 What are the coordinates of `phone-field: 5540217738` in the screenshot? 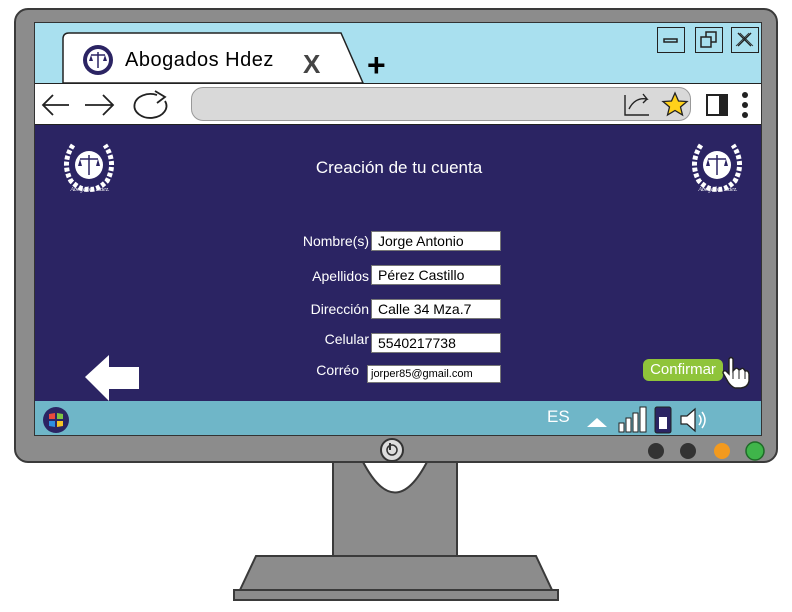 It's located at (436, 343).